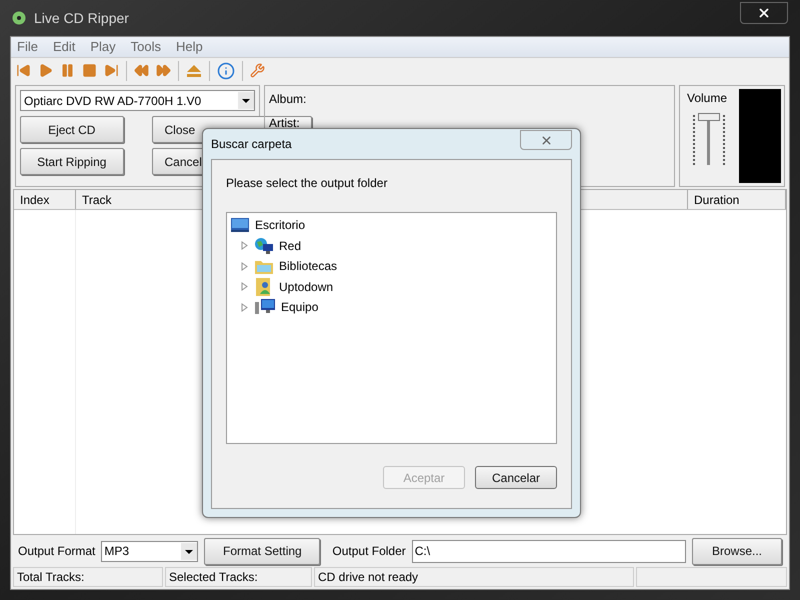  I want to click on output-format-label: Output Format, so click(57, 551).